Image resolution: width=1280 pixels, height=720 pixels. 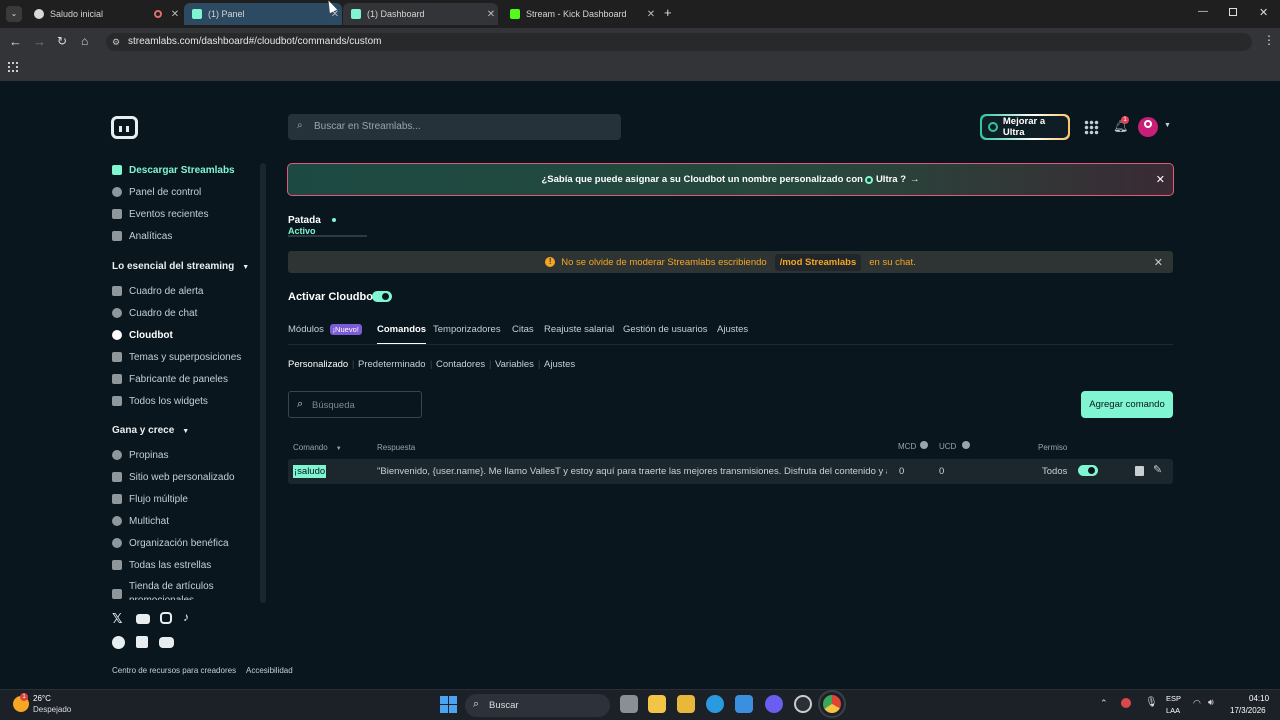 I want to click on user-menu-chevron-down-icon: ▼, so click(x=1167, y=125).